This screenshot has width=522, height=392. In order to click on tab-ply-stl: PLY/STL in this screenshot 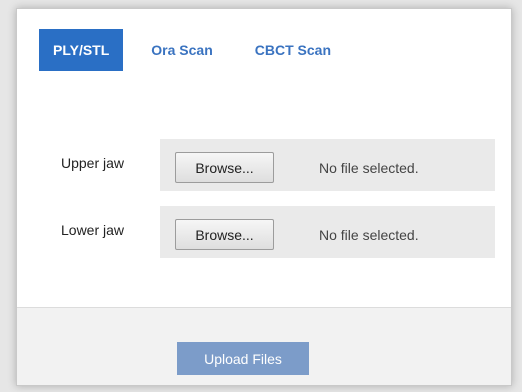, I will do `click(81, 50)`.